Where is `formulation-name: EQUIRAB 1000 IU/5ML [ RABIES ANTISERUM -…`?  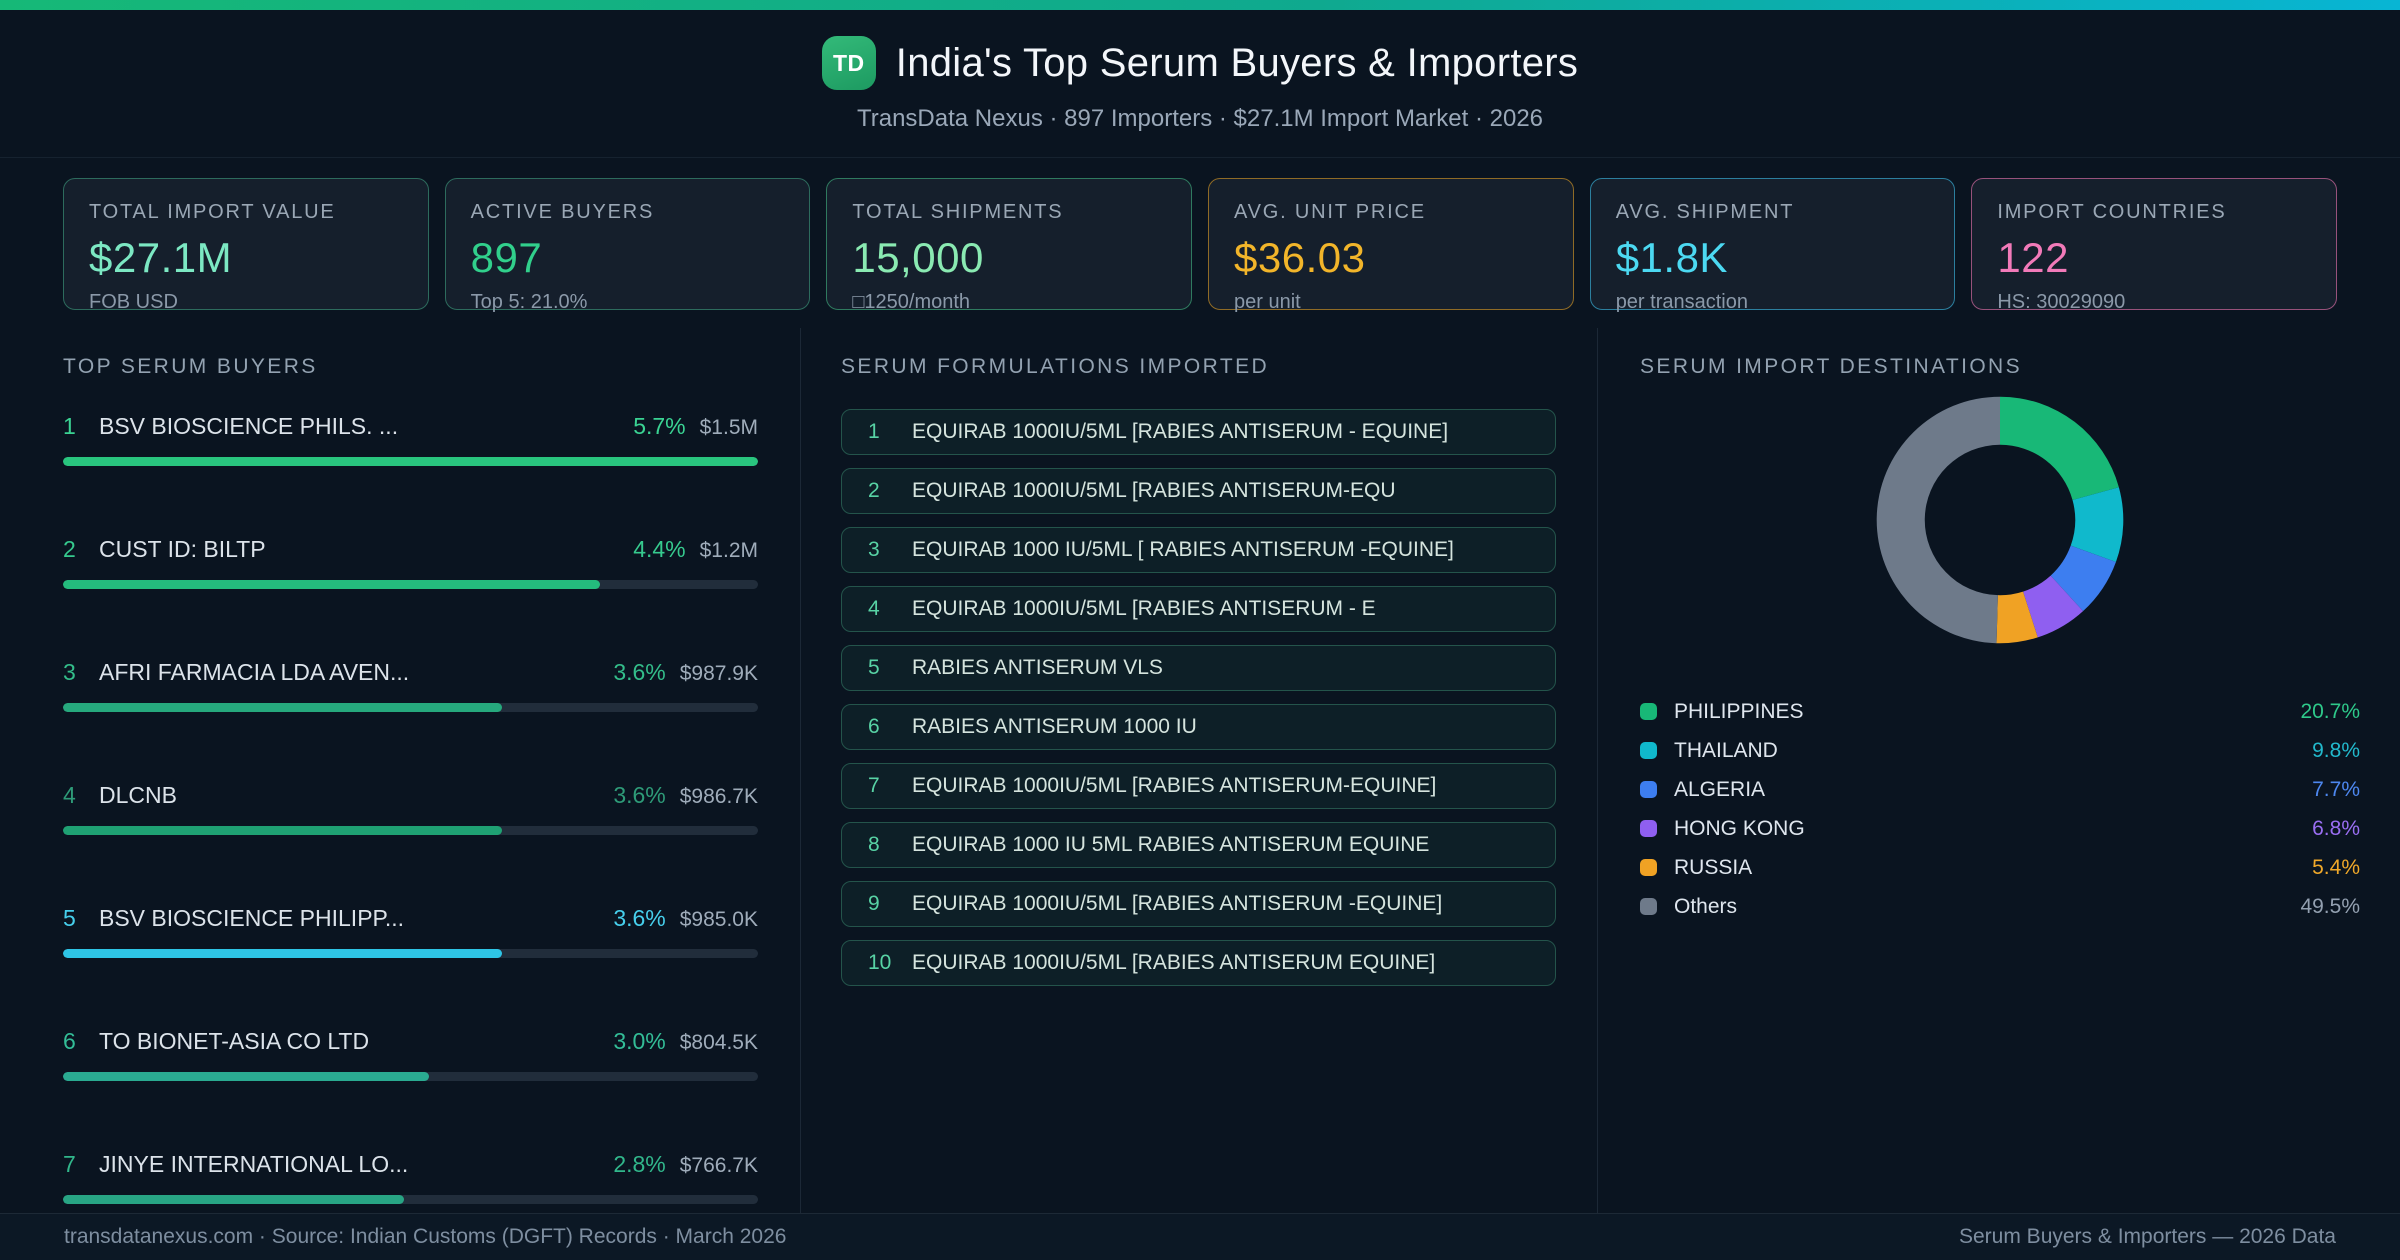 formulation-name: EQUIRAB 1000 IU/5ML [ RABIES ANTISERUM -… is located at coordinates (1183, 549).